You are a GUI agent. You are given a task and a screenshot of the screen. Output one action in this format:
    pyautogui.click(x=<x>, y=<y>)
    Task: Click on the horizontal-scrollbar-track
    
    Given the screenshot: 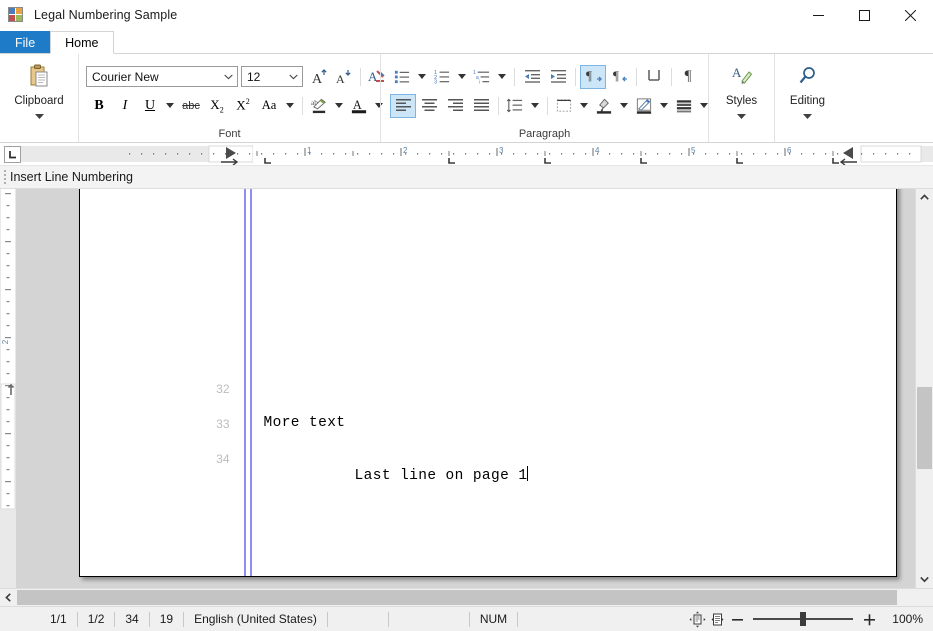 What is the action you would take?
    pyautogui.click(x=475, y=597)
    